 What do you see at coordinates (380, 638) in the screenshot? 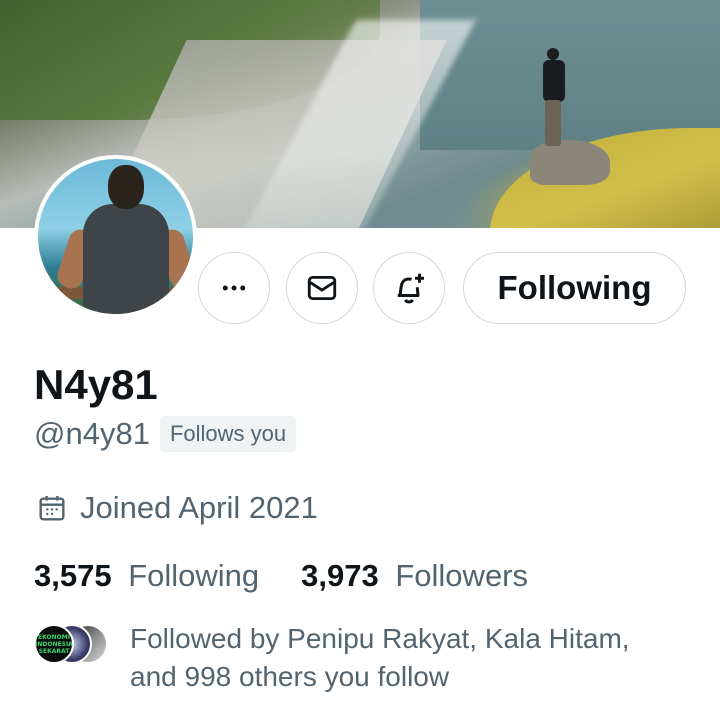
I see `followed-by-line-1: Followed by Penipu Rakyat, Kala Hitam,` at bounding box center [380, 638].